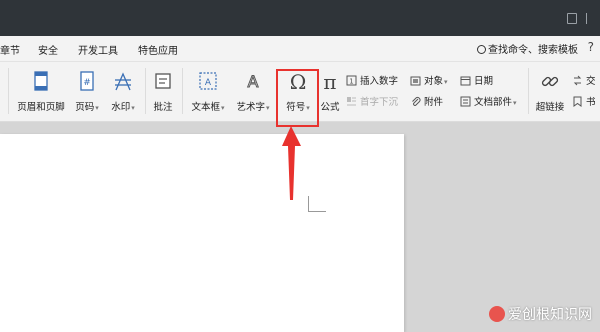  What do you see at coordinates (550, 81) in the screenshot?
I see `link-icon` at bounding box center [550, 81].